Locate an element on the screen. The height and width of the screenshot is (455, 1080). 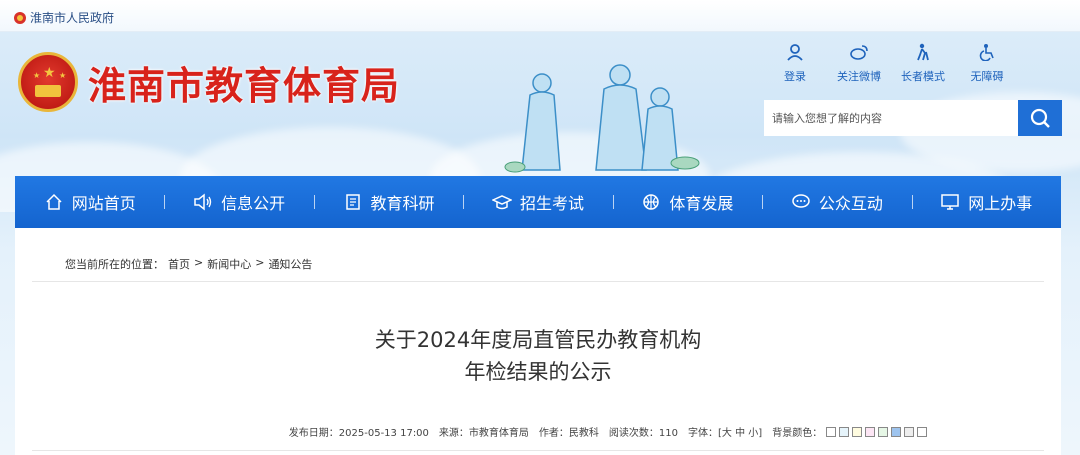
font-size-controls: 字体：[大 中 小] is located at coordinates (725, 431).